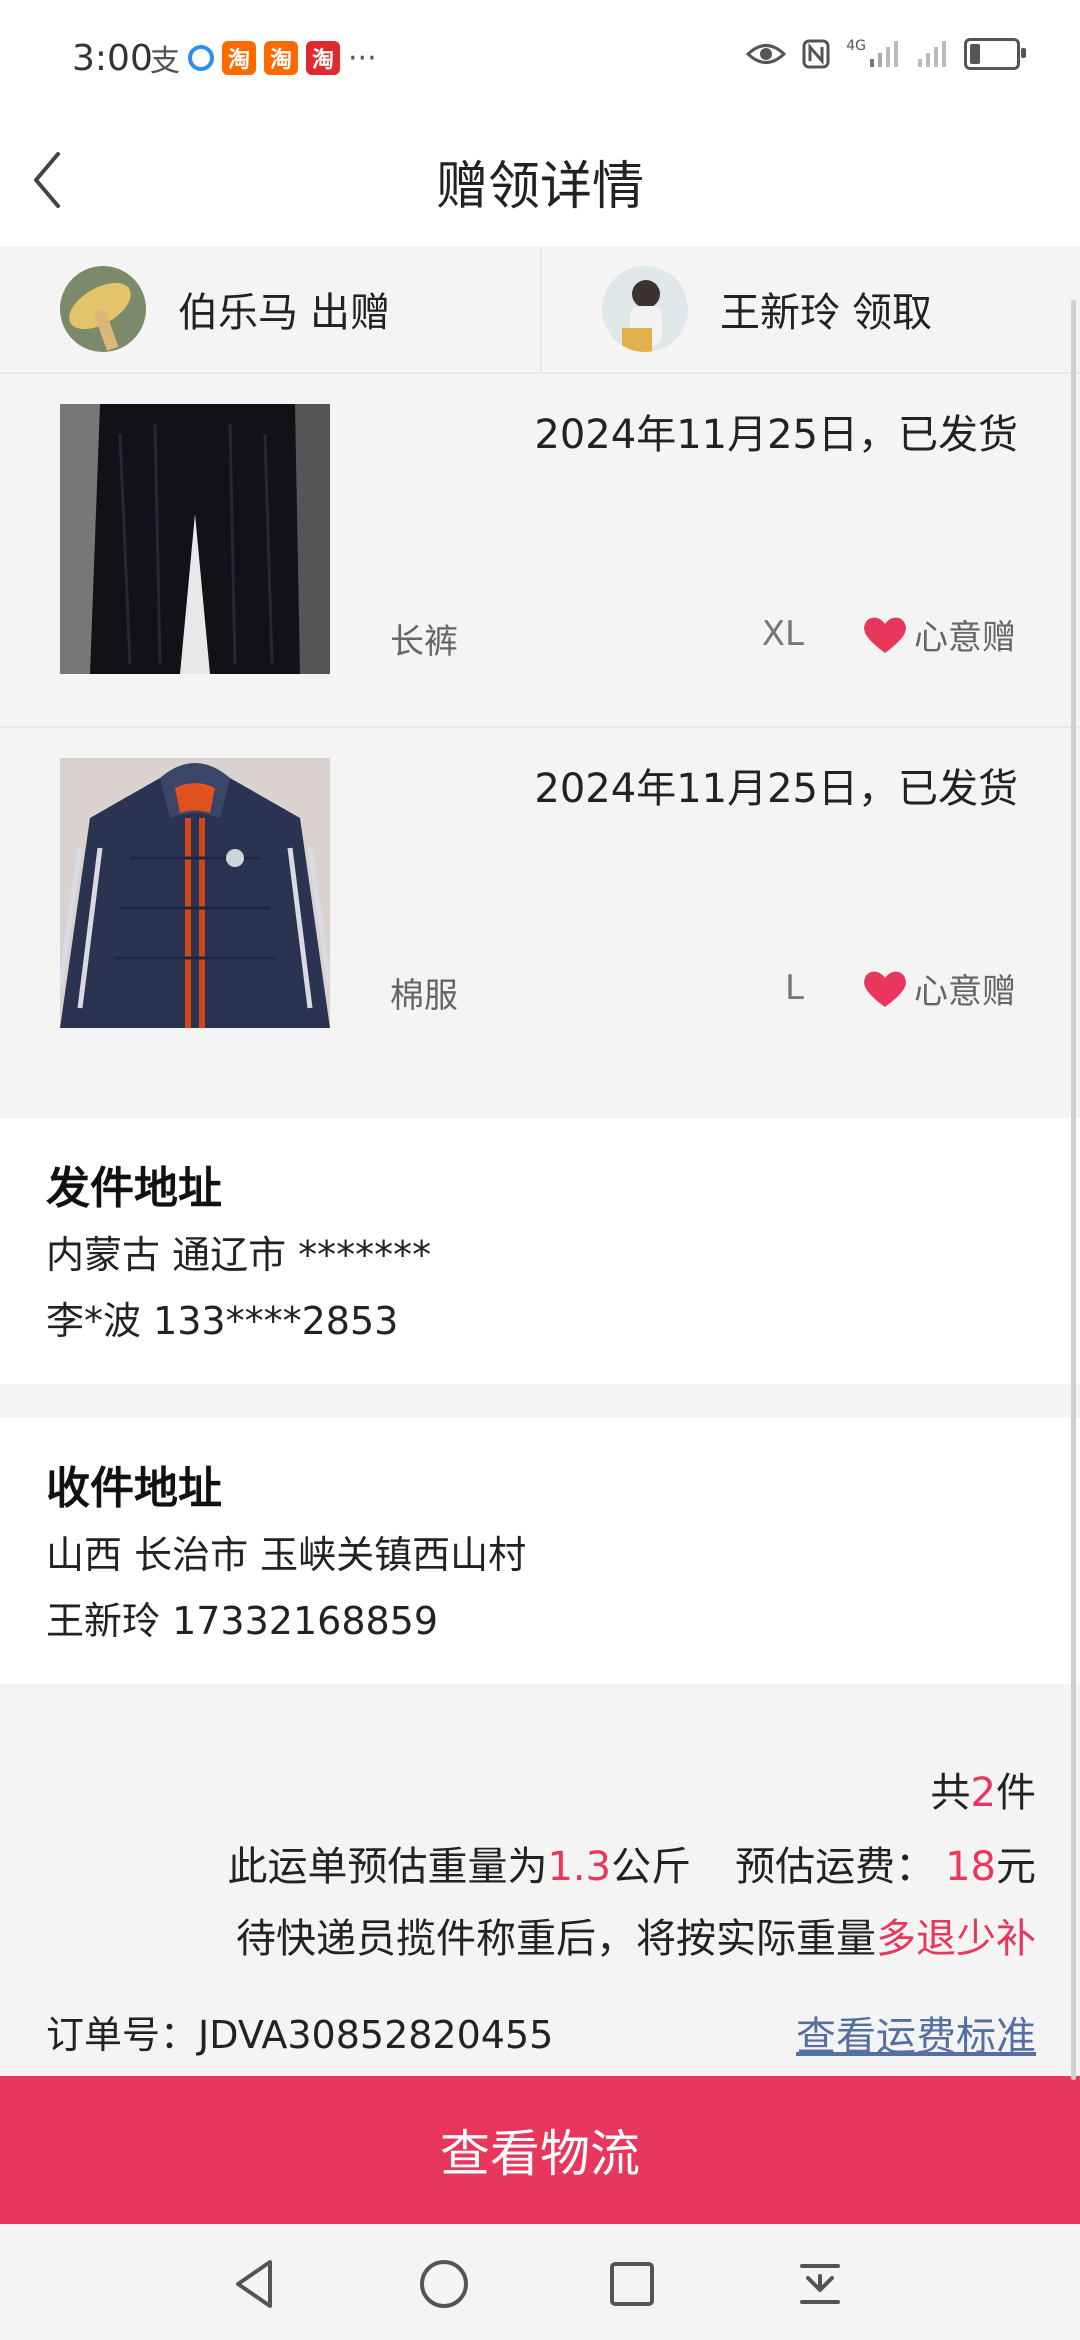  I want to click on triangle-back-icon, so click(254, 2284).